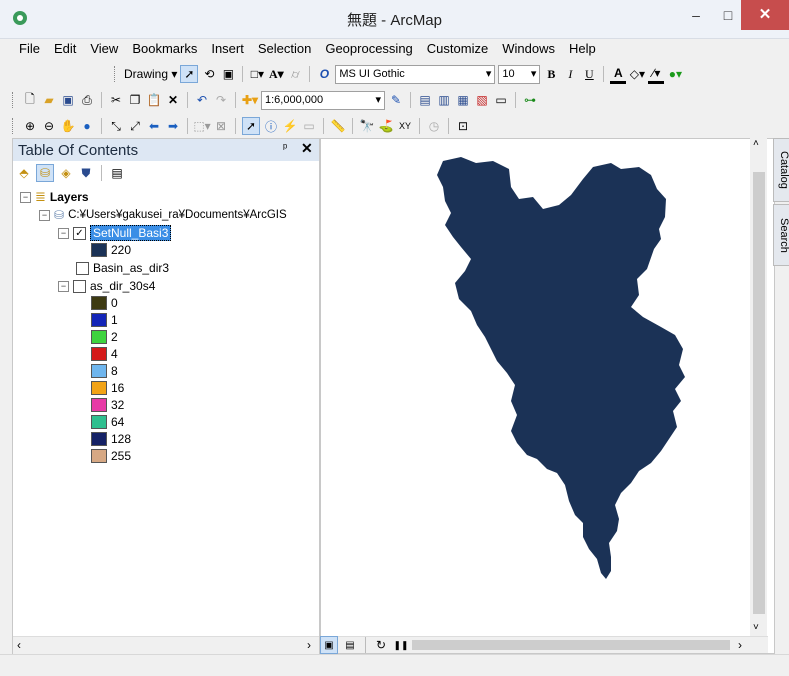 This screenshot has height=676, width=789. Describe the element at coordinates (117, 173) in the screenshot. I see `options-icon: ▤` at that location.